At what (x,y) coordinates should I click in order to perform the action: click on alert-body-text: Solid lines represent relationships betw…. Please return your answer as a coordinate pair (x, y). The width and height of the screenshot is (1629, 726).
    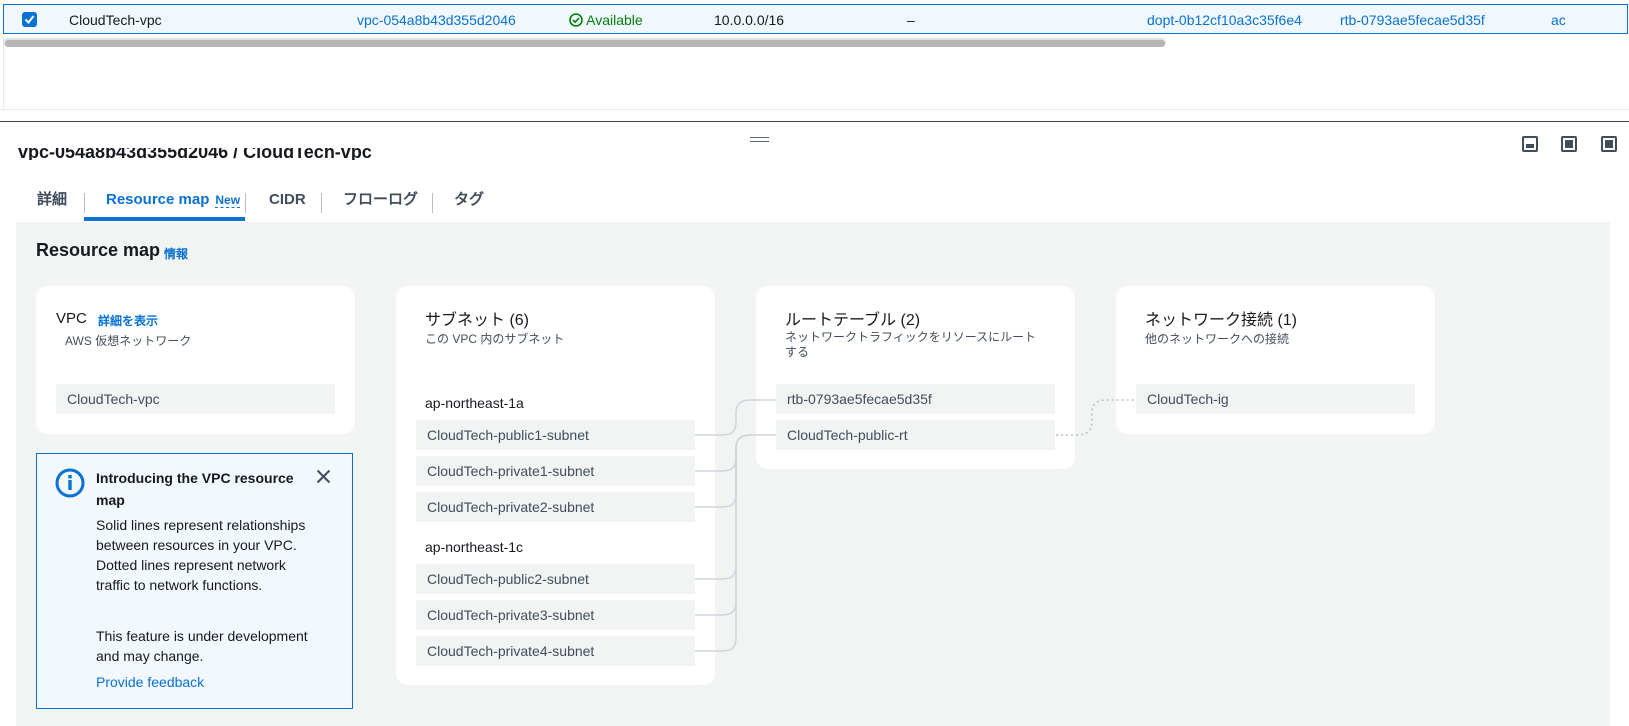
    Looking at the image, I should click on (201, 555).